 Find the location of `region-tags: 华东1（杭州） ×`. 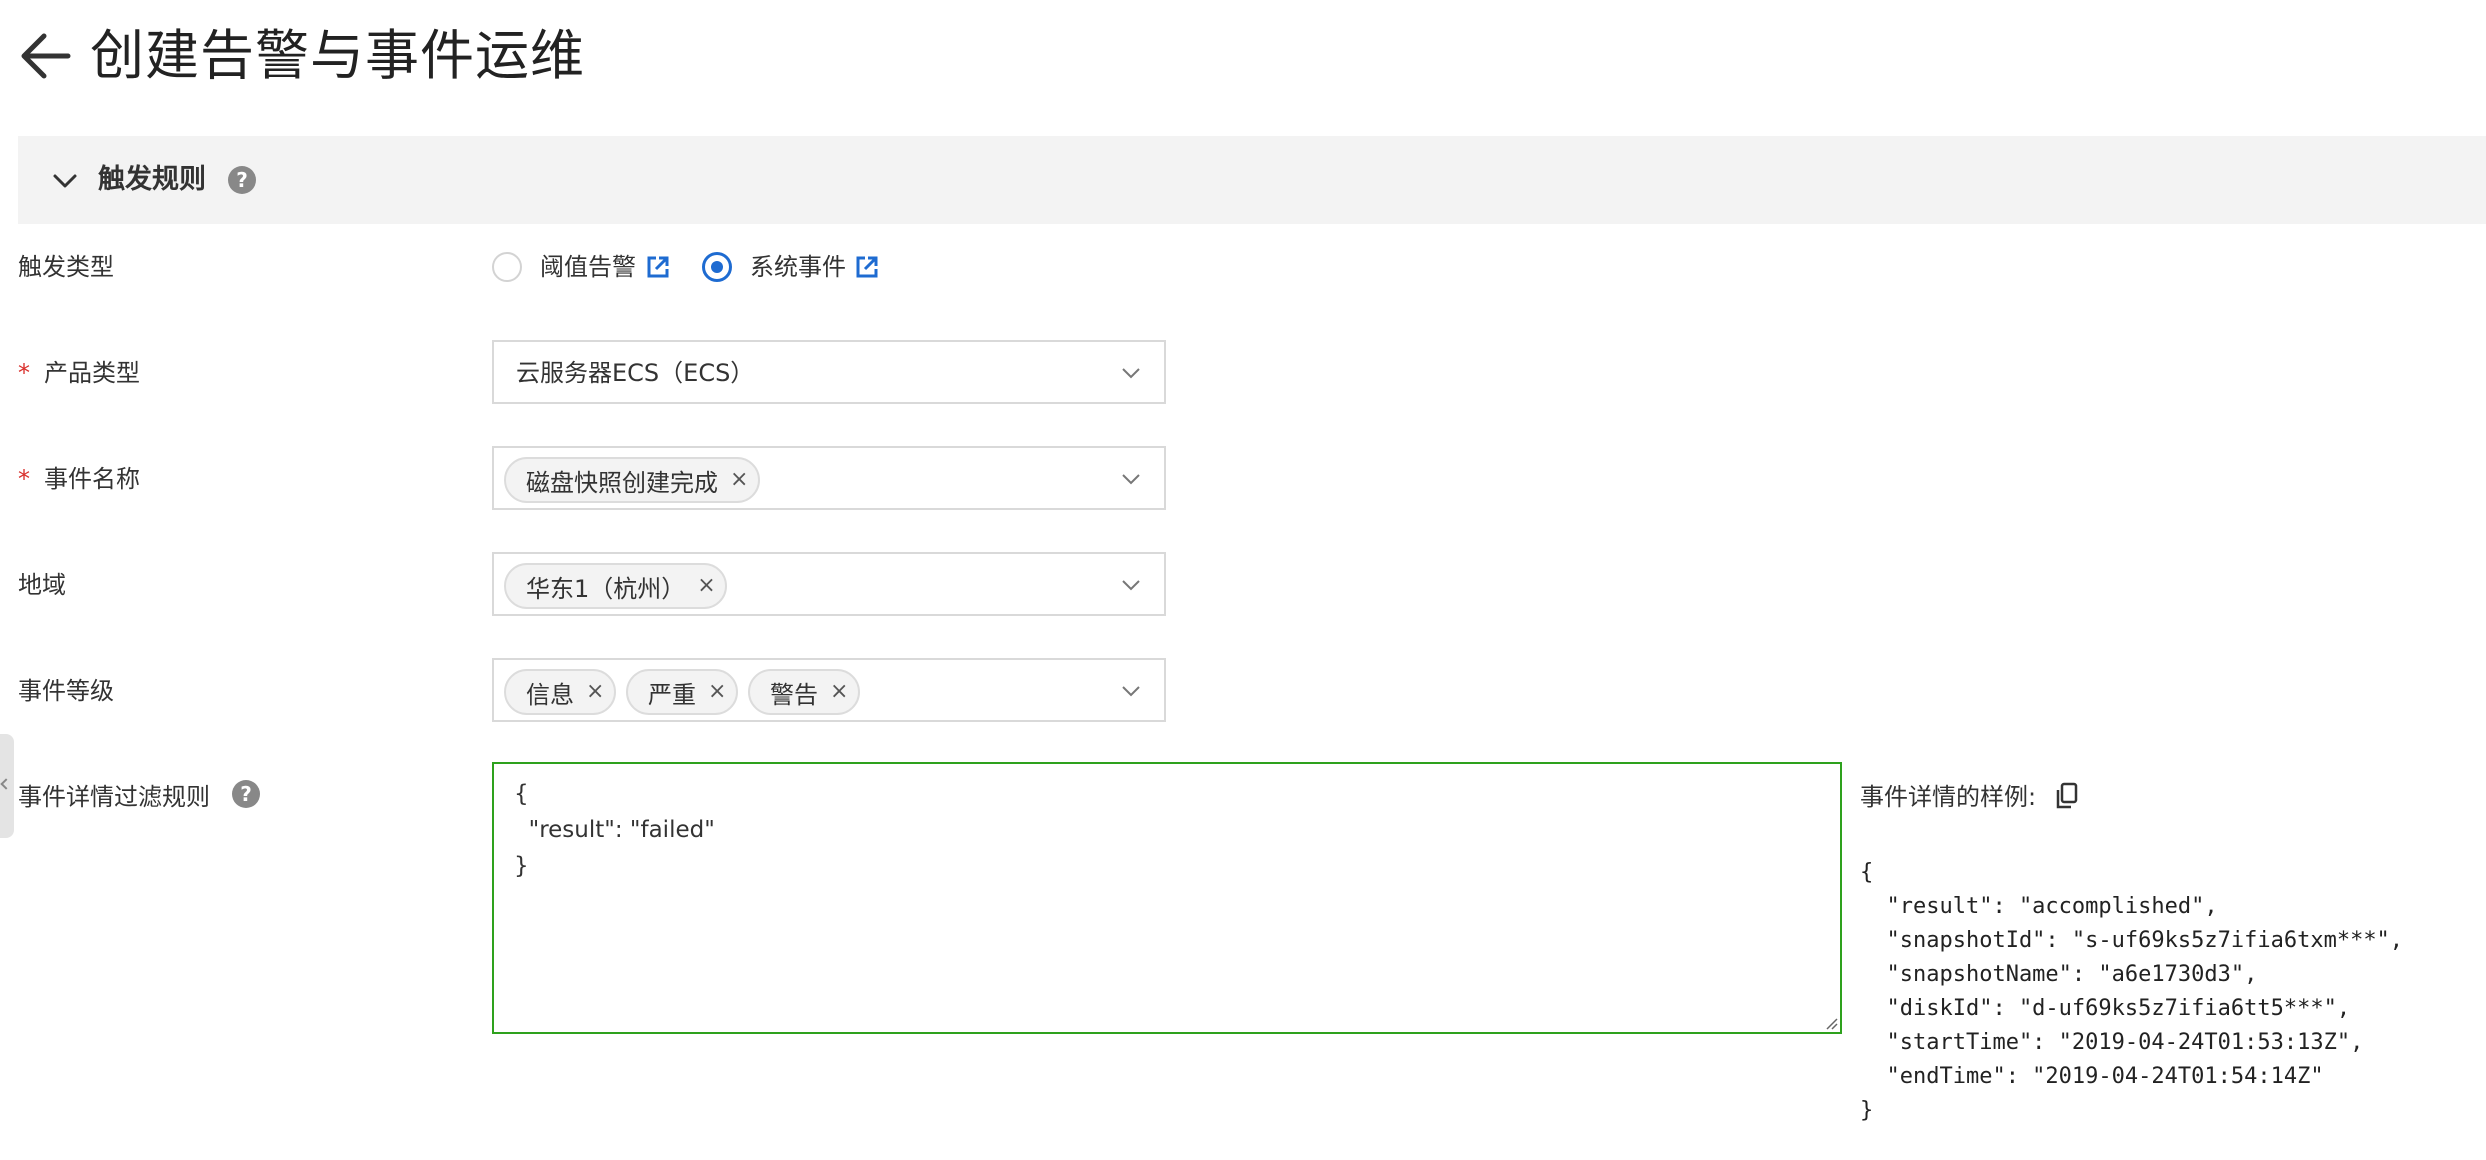

region-tags: 华东1（杭州） × is located at coordinates (616, 586).